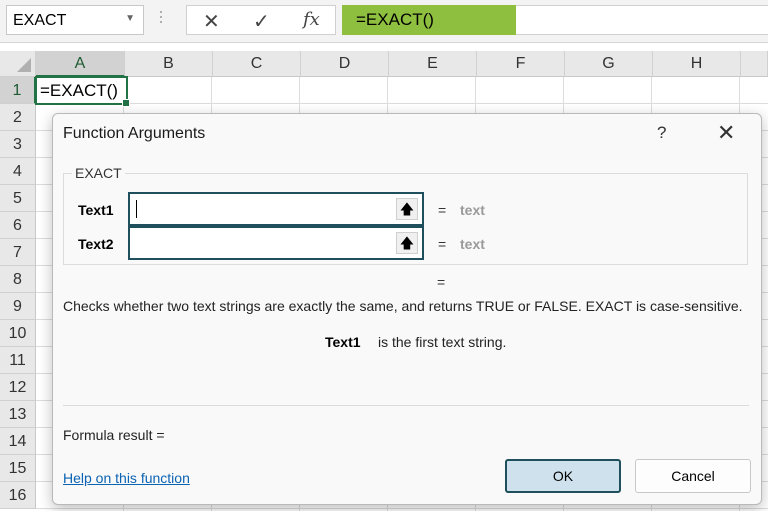 The width and height of the screenshot is (768, 511). What do you see at coordinates (126, 103) in the screenshot?
I see `fill-handle` at bounding box center [126, 103].